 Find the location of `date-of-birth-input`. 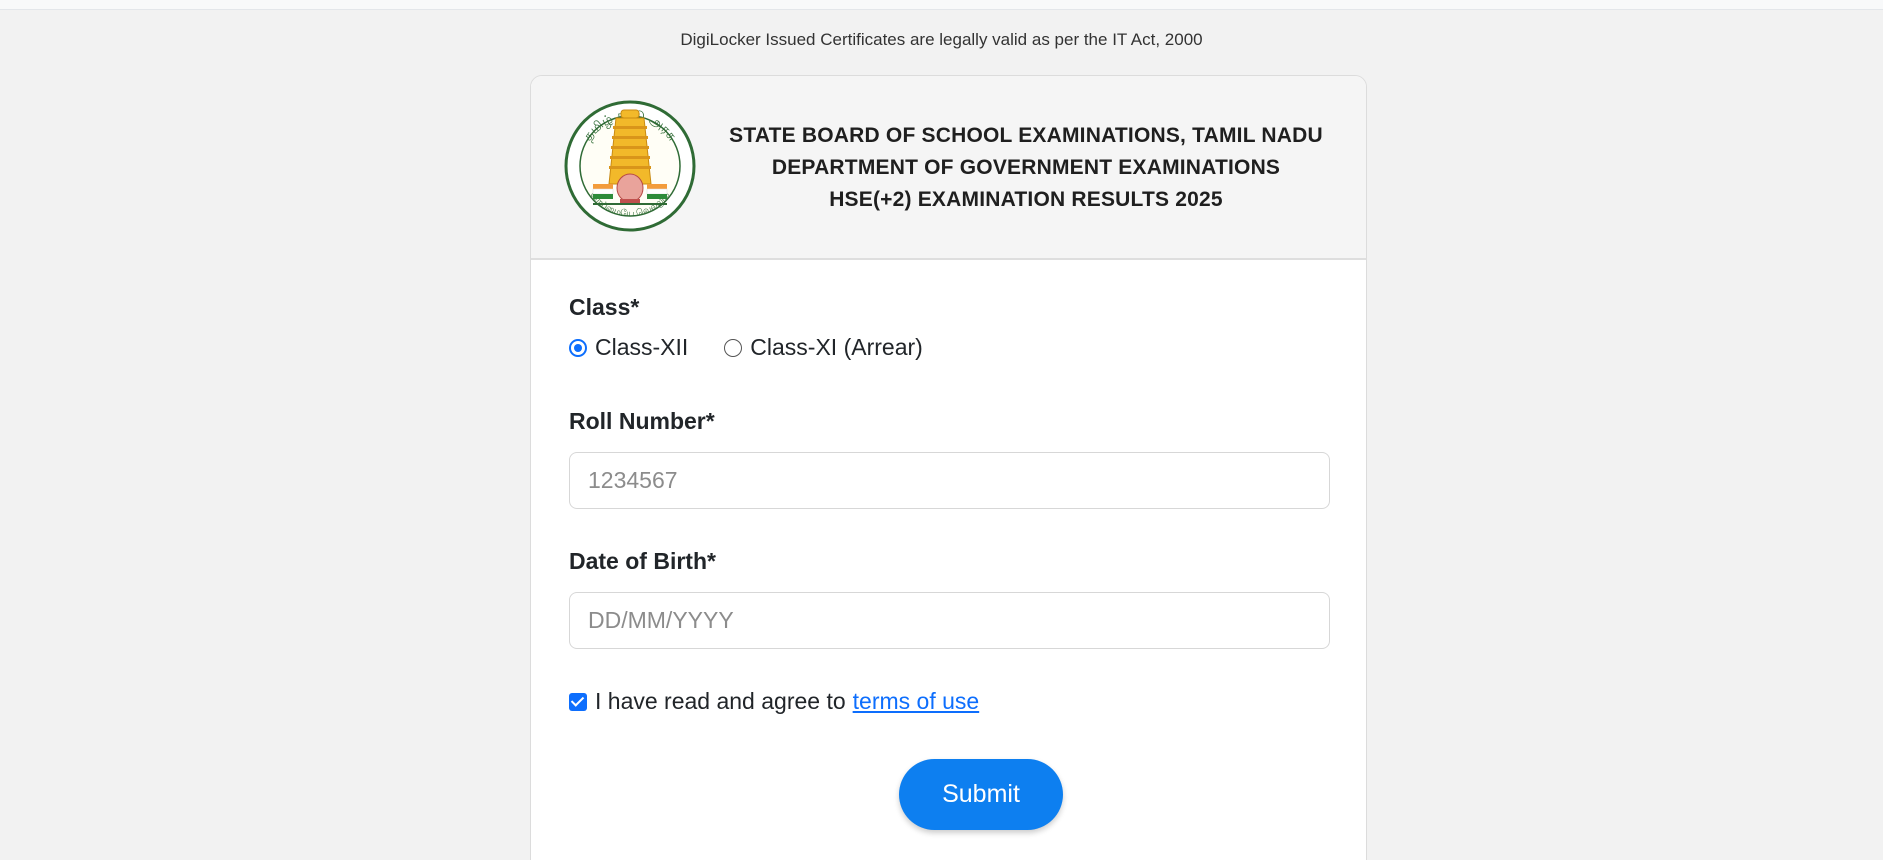

date-of-birth-input is located at coordinates (949, 620).